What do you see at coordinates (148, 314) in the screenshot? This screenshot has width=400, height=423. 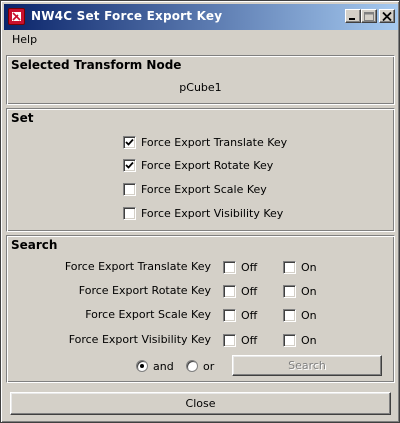 I see `search-scale-label: Force Export Scale Key` at bounding box center [148, 314].